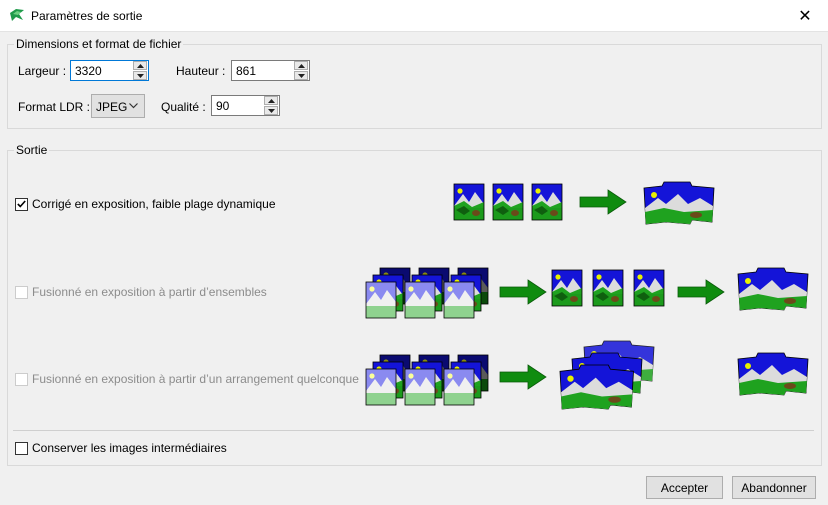  I want to click on exposure-fused-any-illustration, so click(586, 375).